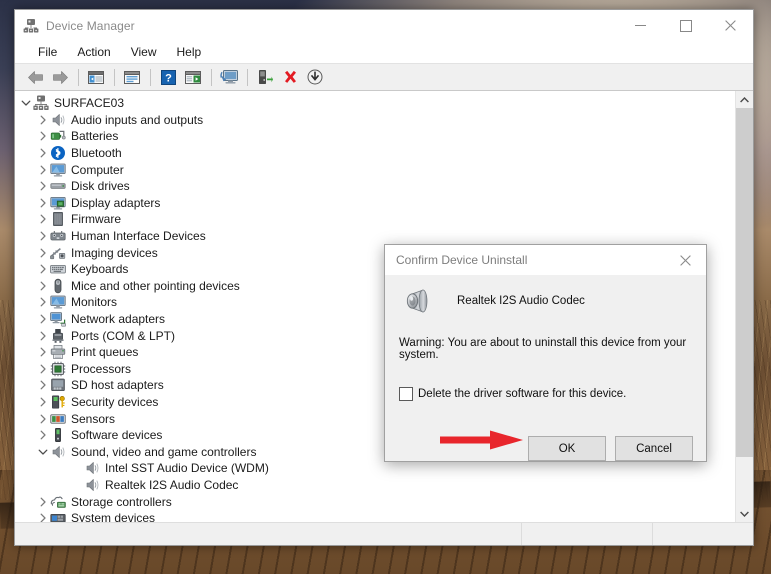 The image size is (771, 574). Describe the element at coordinates (654, 448) in the screenshot. I see `cancel-button: Cancel` at that location.